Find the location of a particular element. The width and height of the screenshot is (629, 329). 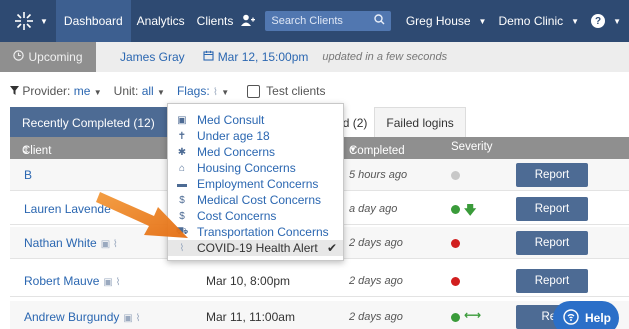

client-name-link: Andrew Burgundy ▣ ⌇ is located at coordinates (82, 317).